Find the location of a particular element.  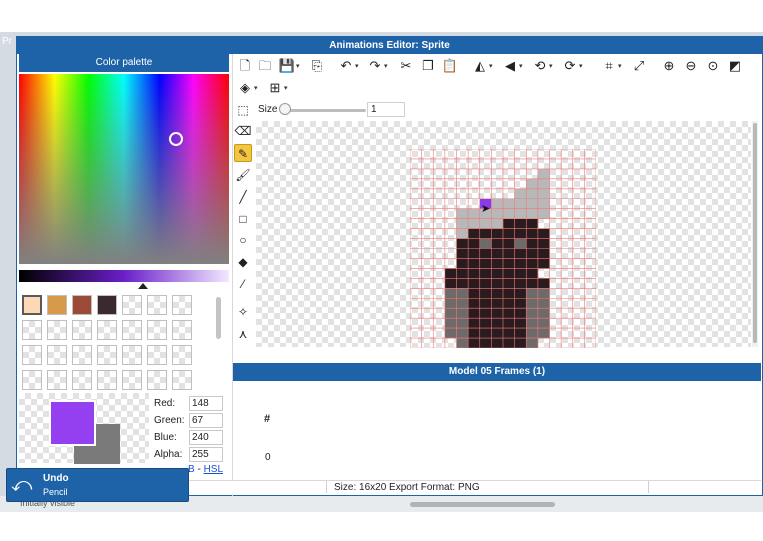

green-input: 67 is located at coordinates (206, 420).